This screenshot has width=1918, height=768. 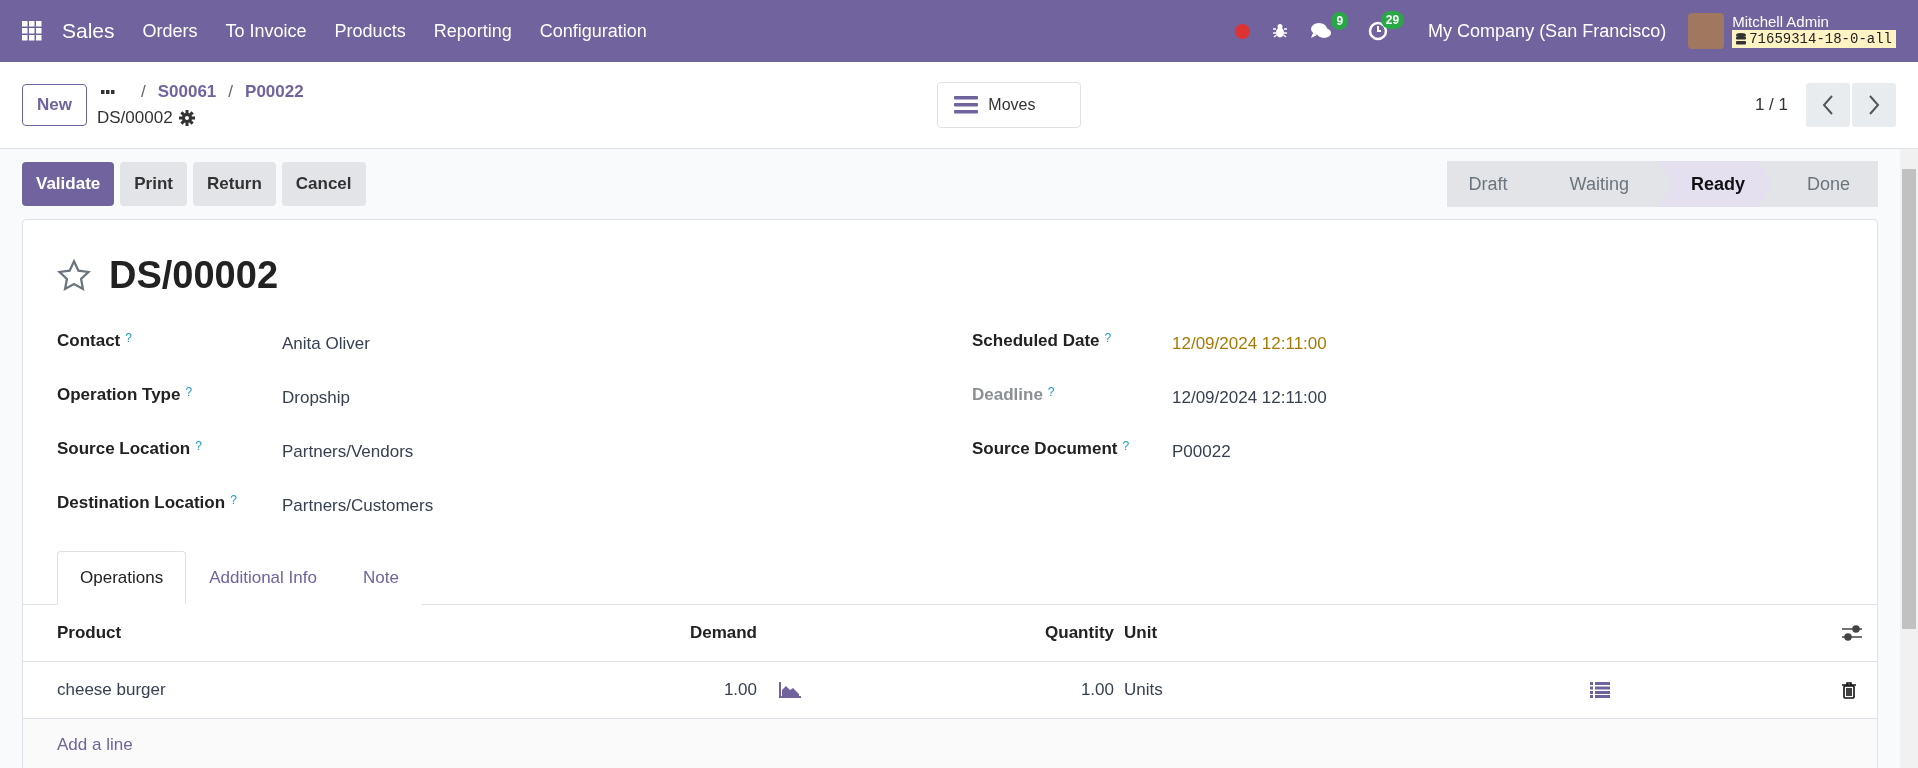 What do you see at coordinates (1036, 341) in the screenshot?
I see `field-label: Scheduled Date` at bounding box center [1036, 341].